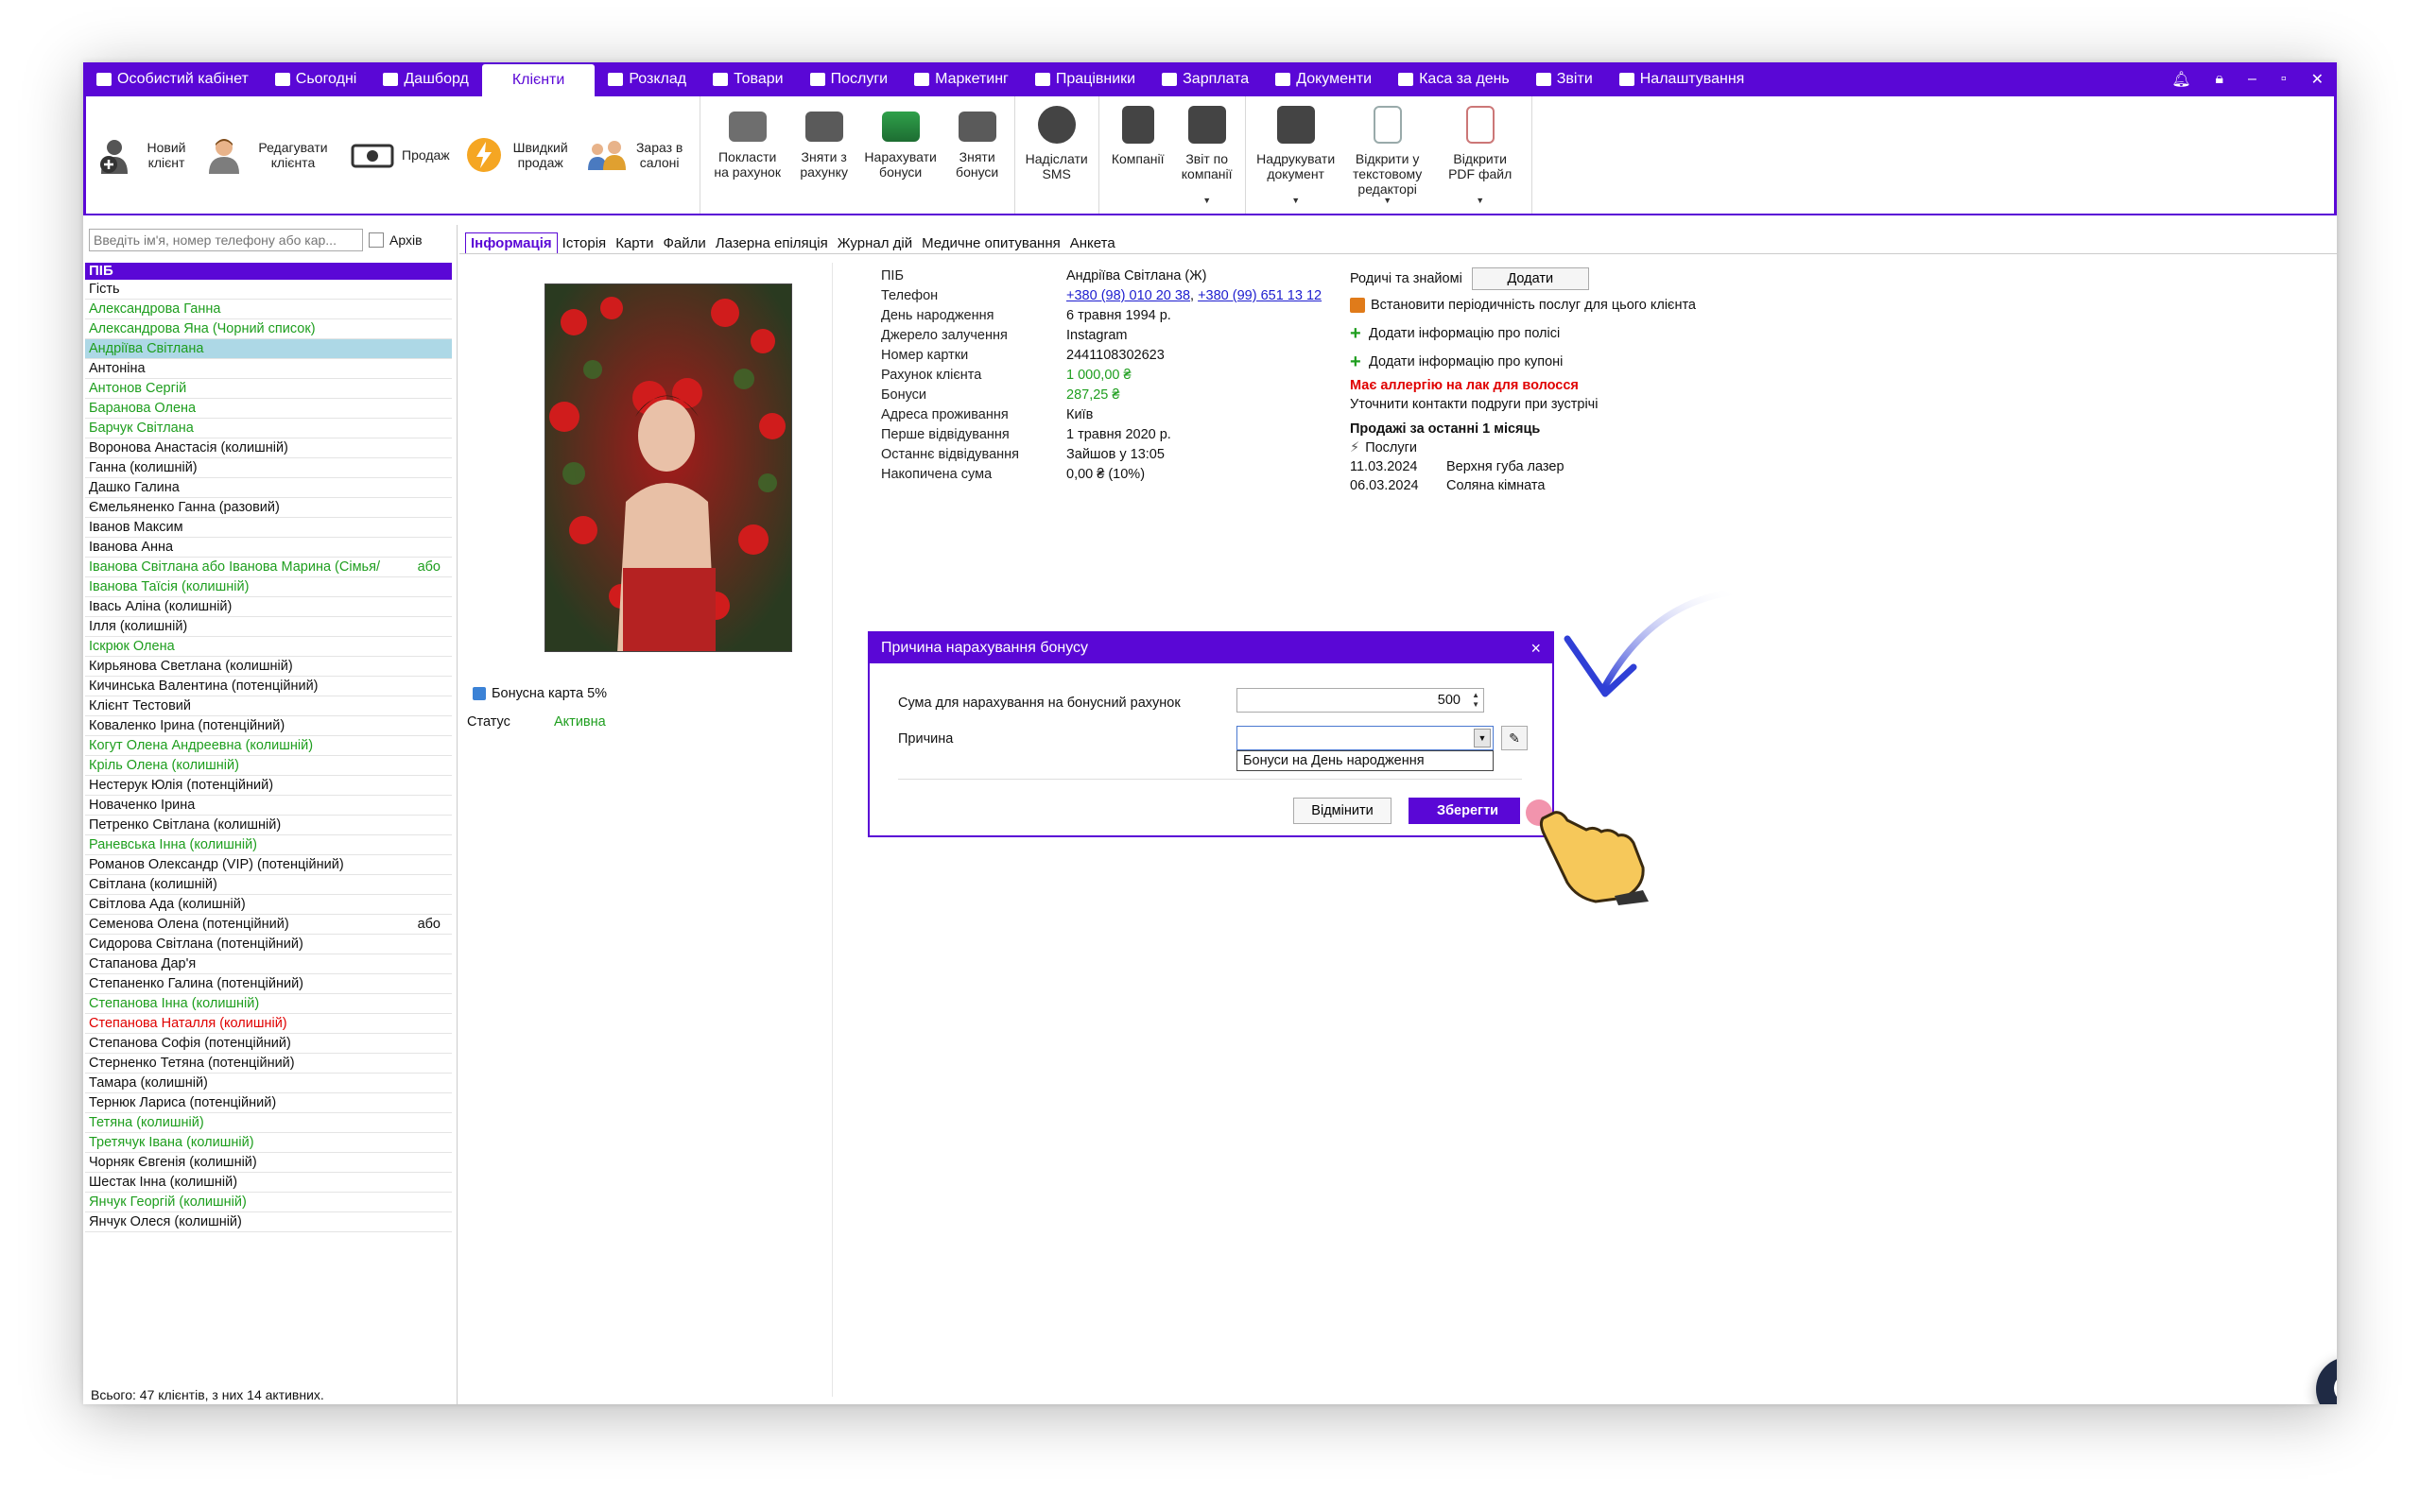 Image resolution: width=2420 pixels, height=1512 pixels. Describe the element at coordinates (518, 155) in the screenshot. I see `quick-sale-button: Швидкий продаж` at that location.